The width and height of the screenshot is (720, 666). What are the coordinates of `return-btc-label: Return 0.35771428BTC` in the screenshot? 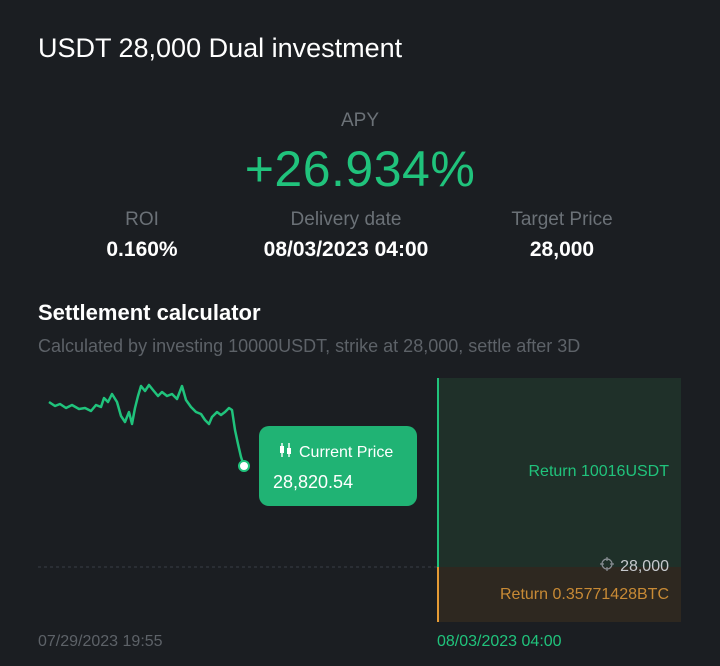 It's located at (584, 594).